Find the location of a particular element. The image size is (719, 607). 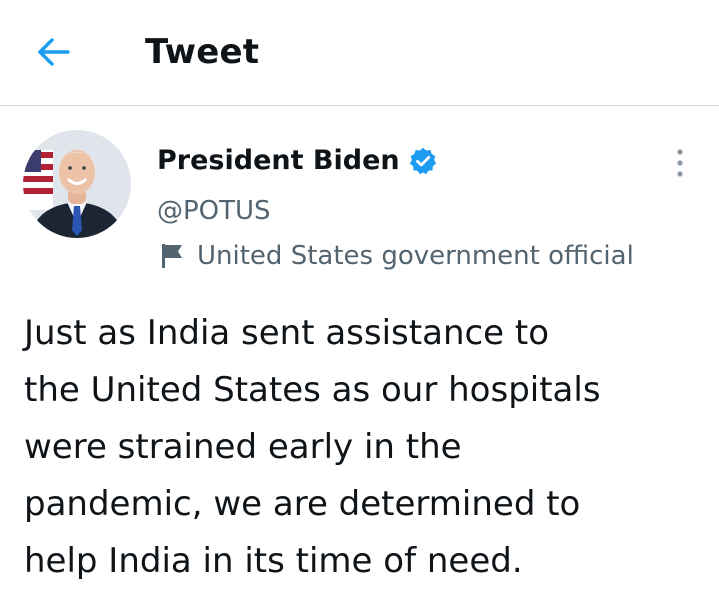

avatar is located at coordinates (77, 184).